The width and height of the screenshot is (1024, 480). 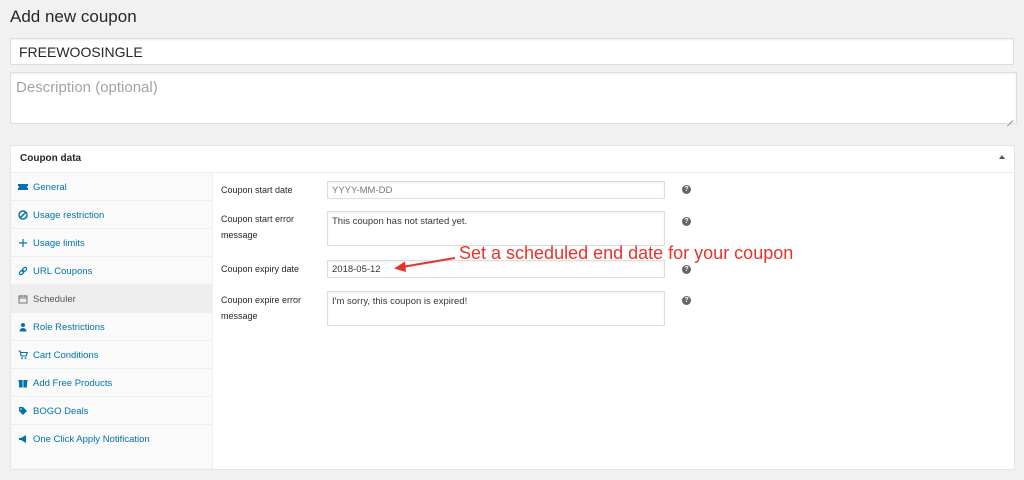 I want to click on panel-header: Coupon data, so click(x=512, y=159).